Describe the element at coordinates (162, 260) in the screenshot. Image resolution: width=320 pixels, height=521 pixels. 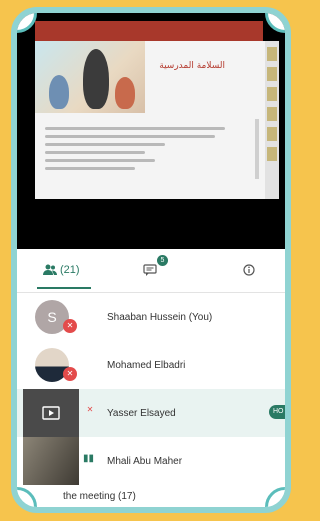
I see `chat-badge: 5` at that location.